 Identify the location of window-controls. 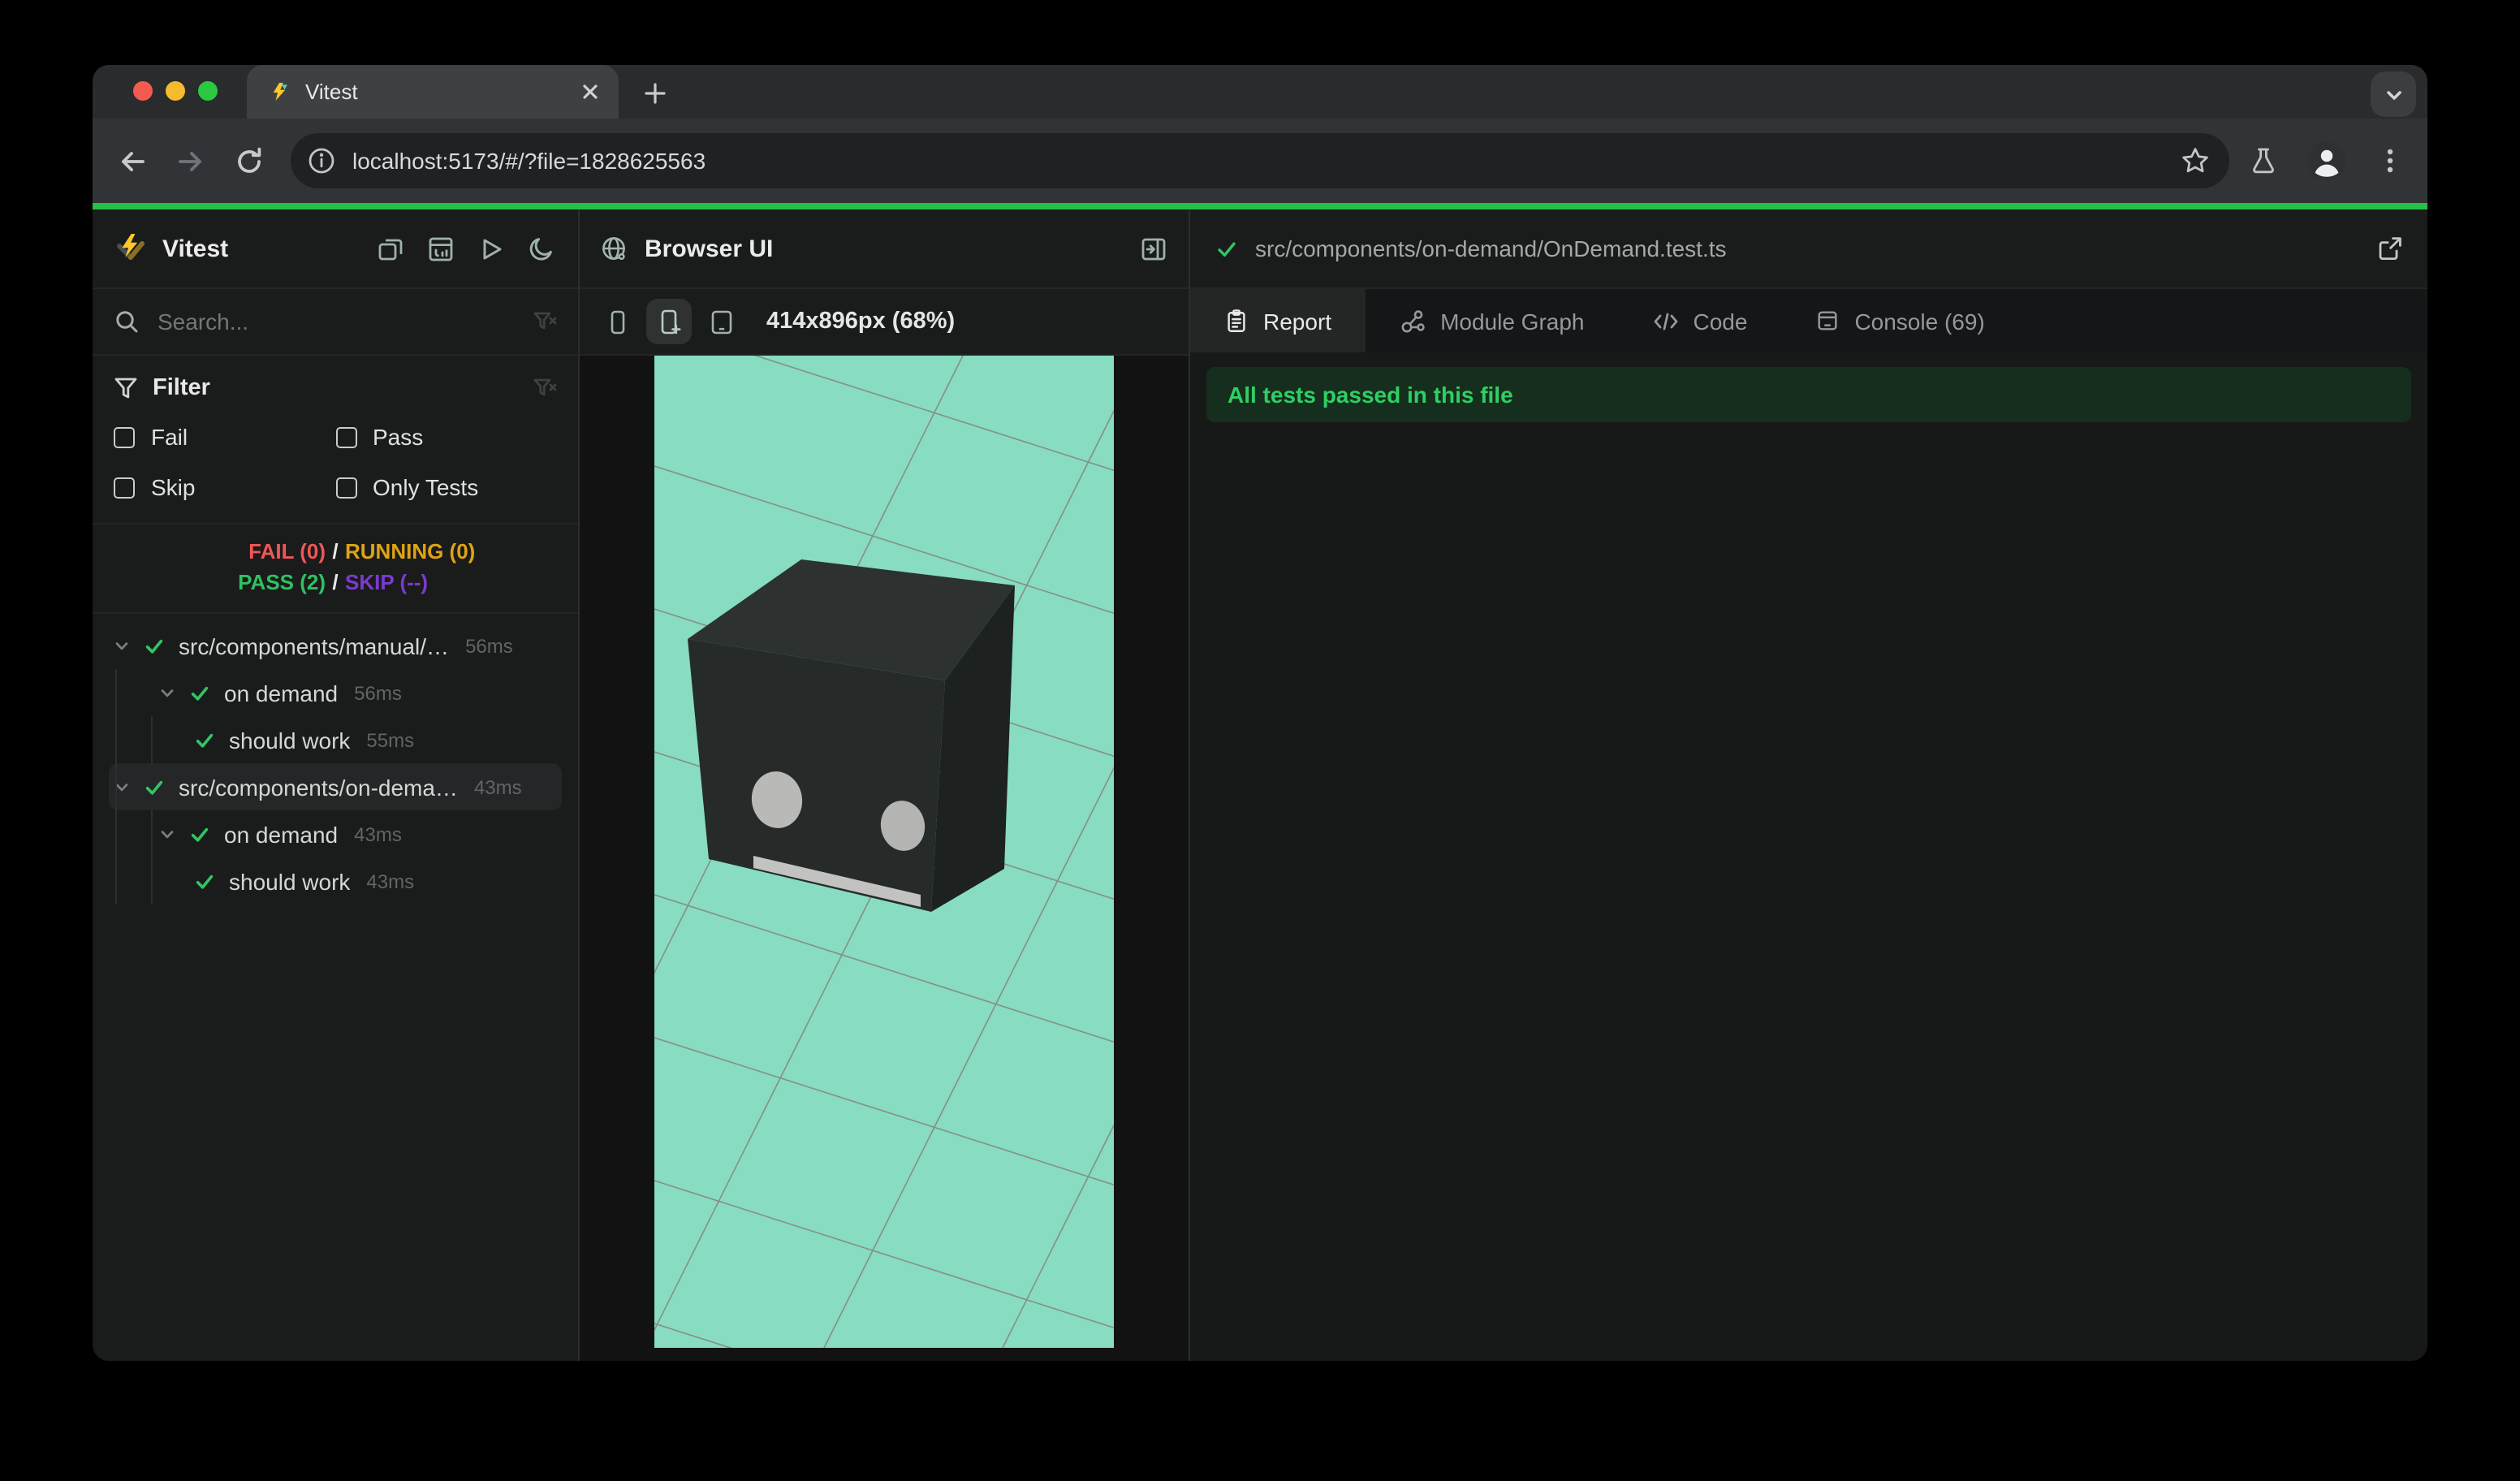
(175, 91).